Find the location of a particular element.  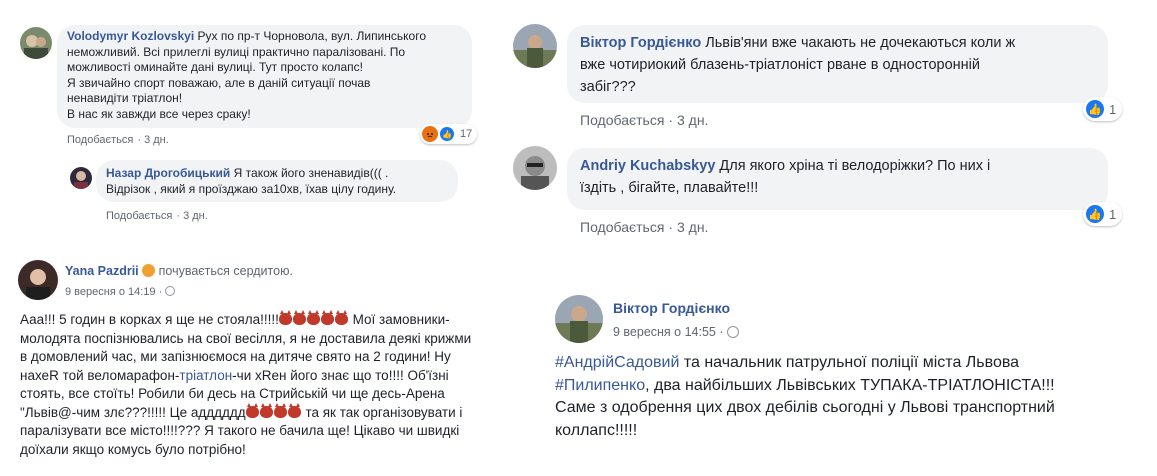

comment-line: забіг??? is located at coordinates (608, 87).